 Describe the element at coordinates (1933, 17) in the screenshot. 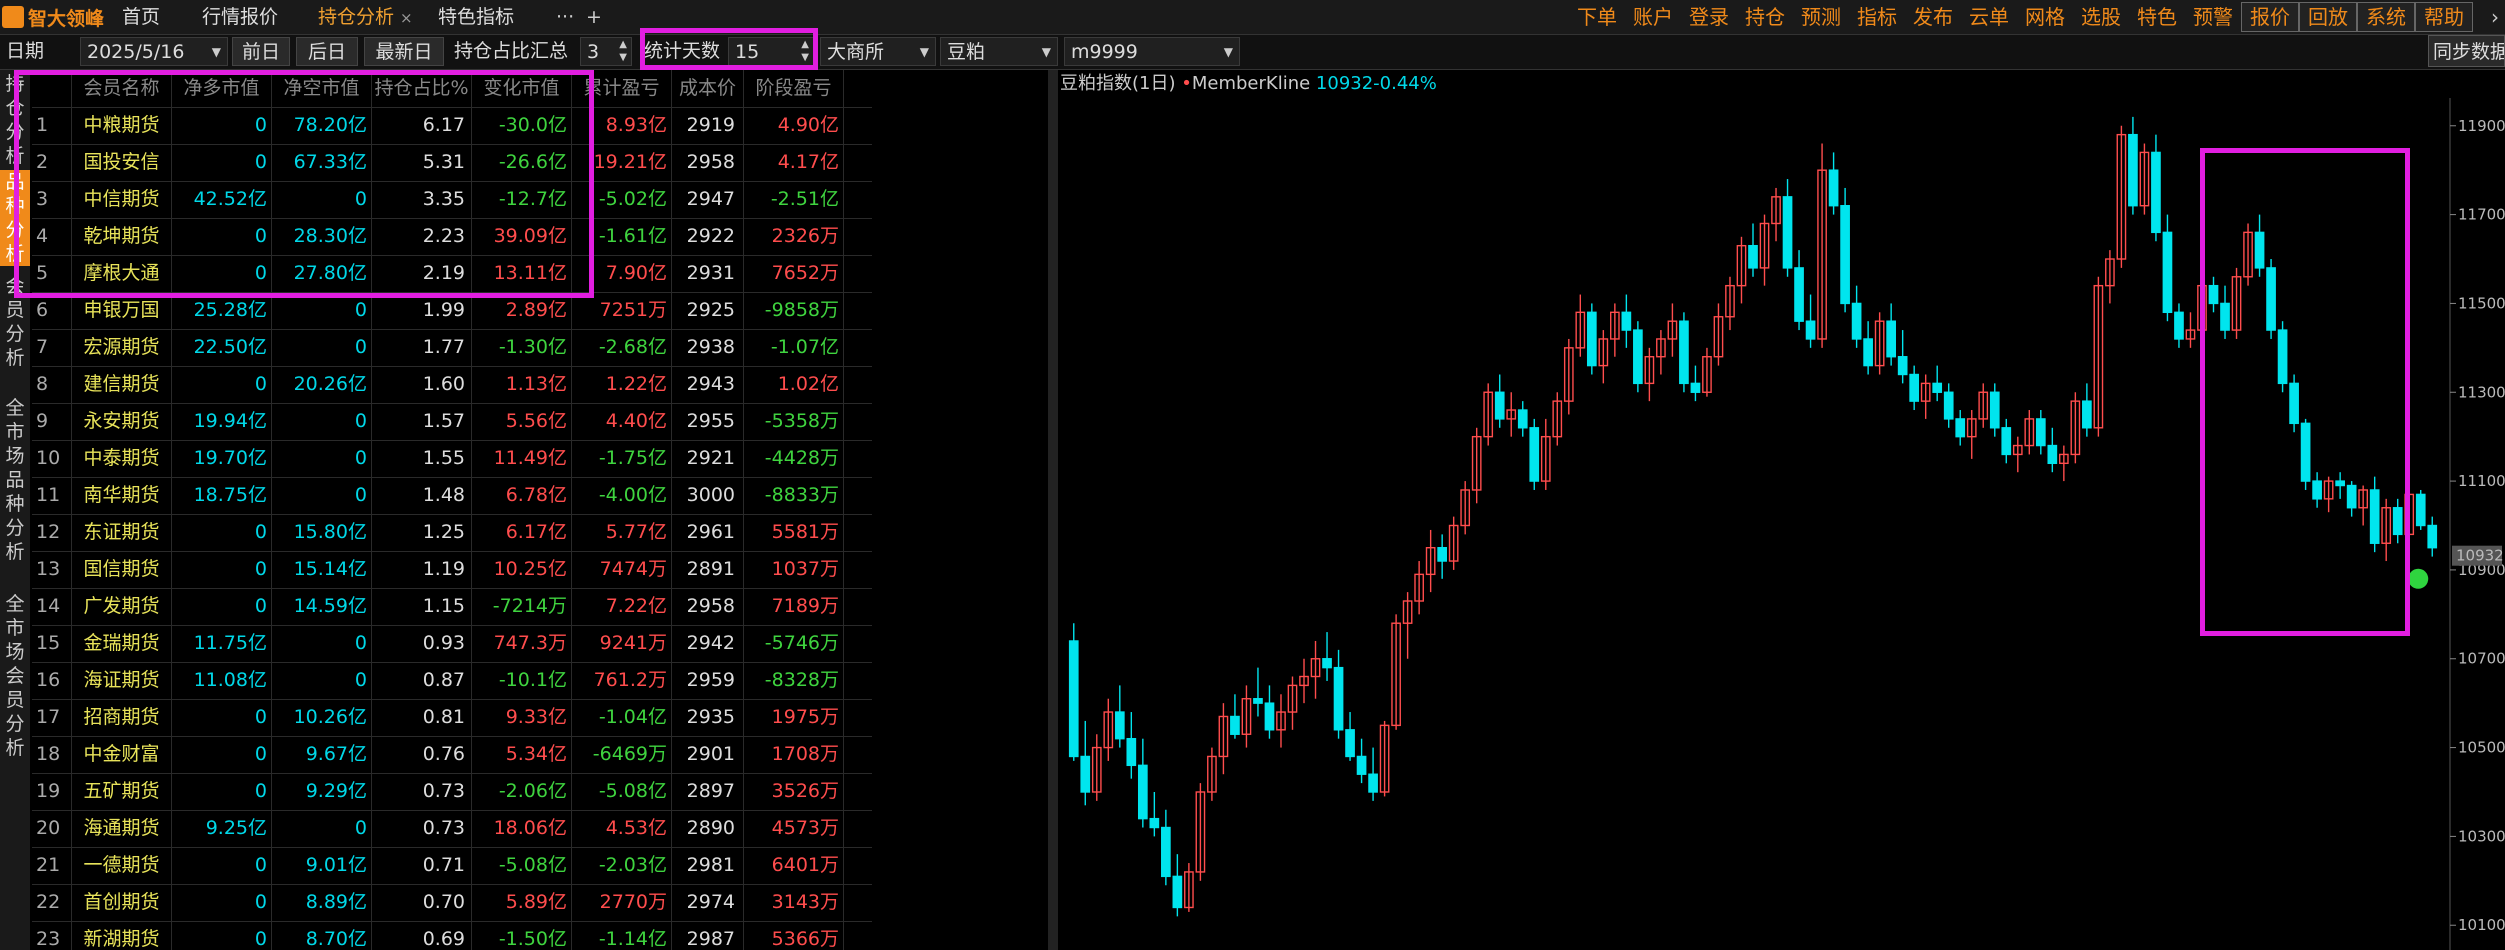

I see `menu-item: 发布` at that location.